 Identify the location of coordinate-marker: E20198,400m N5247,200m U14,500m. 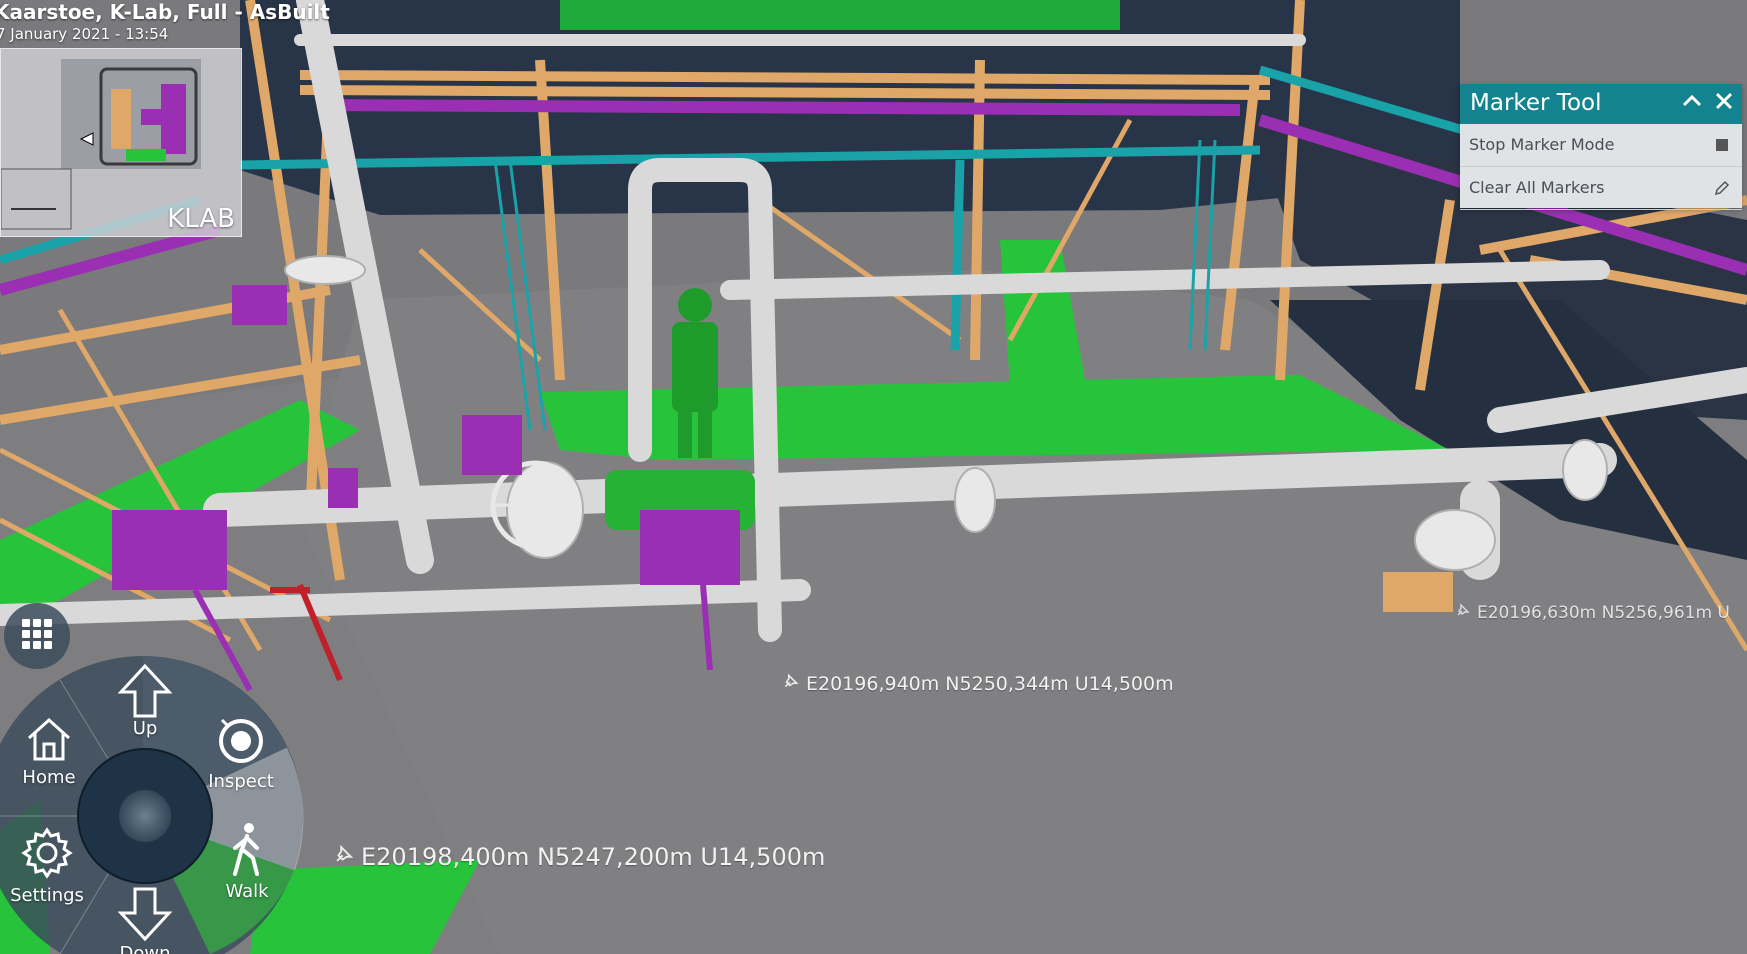
(579, 857).